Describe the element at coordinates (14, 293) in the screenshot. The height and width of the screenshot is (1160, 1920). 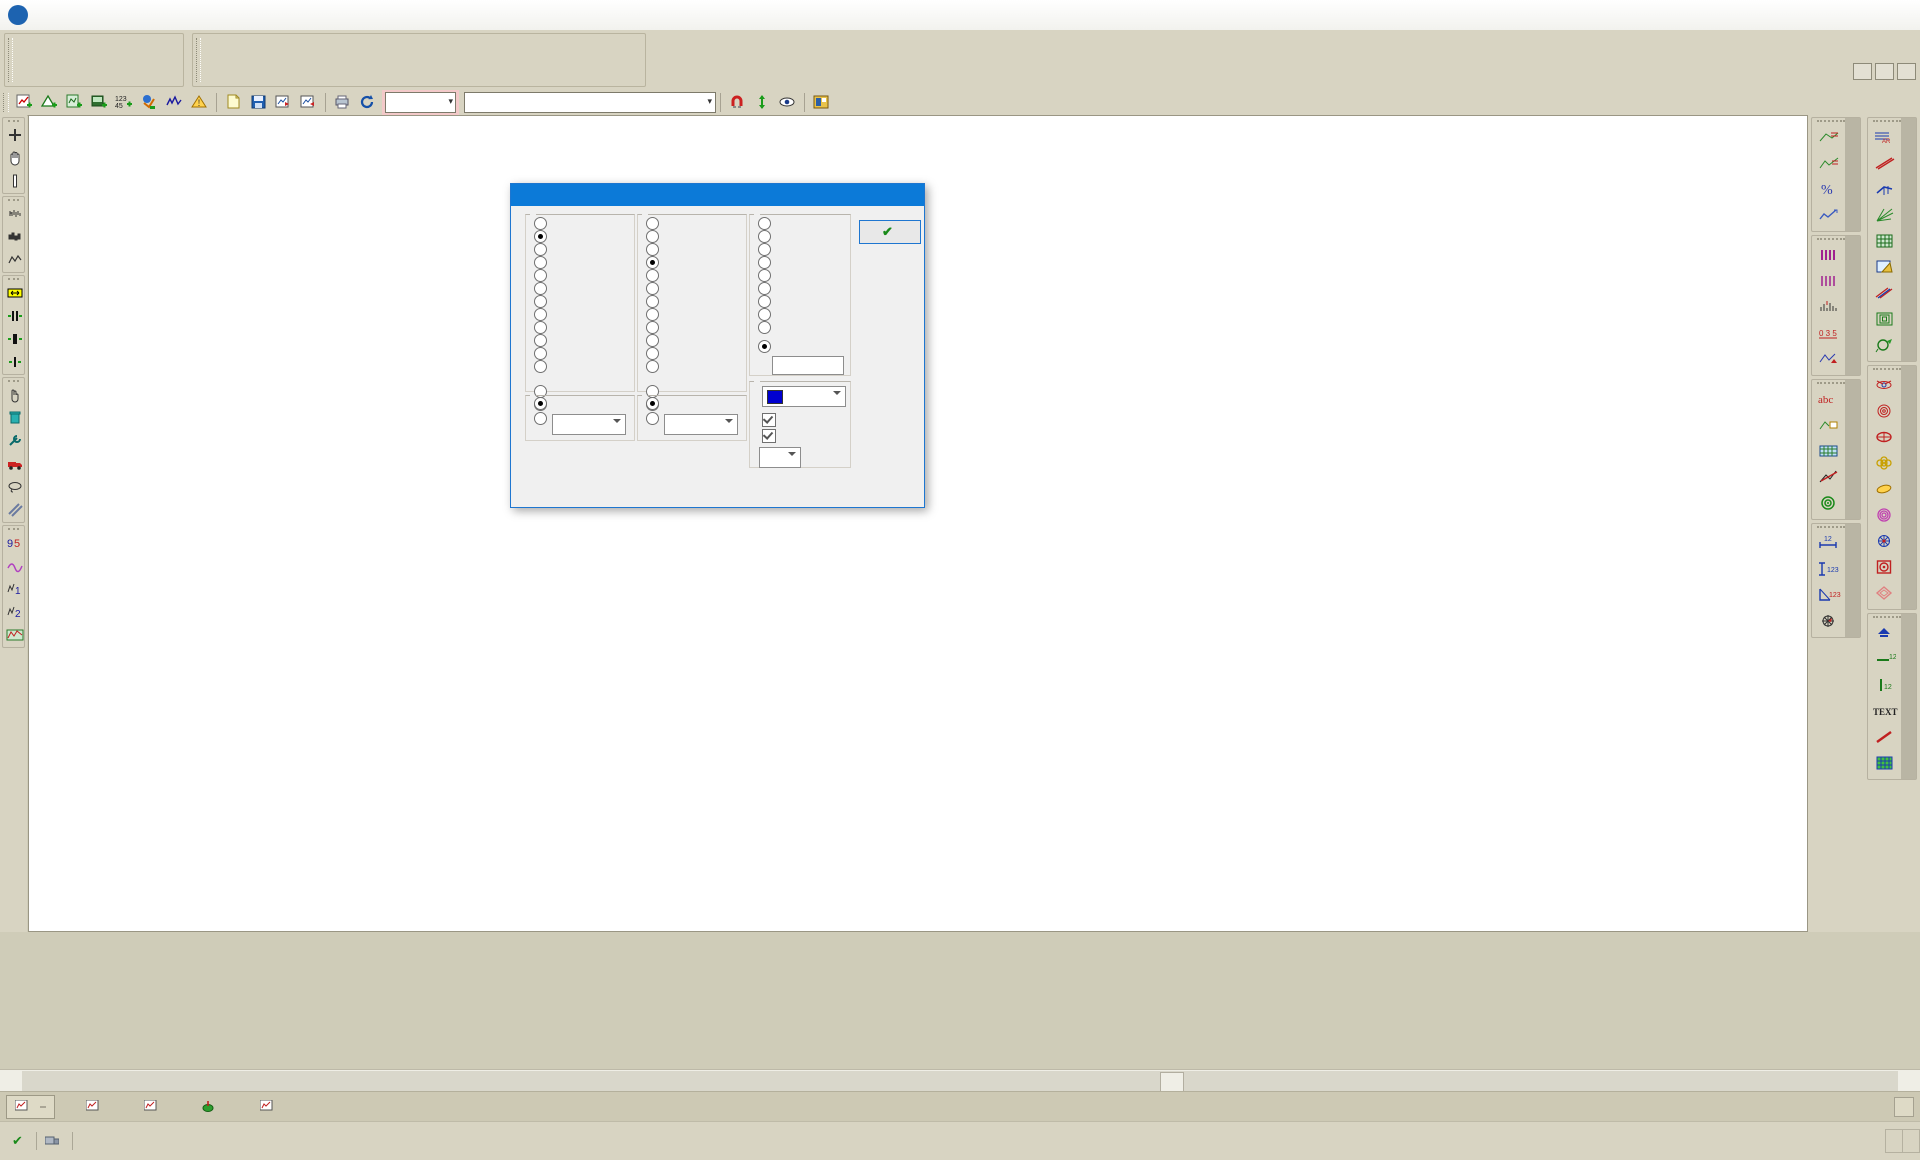
I see `span-highlight-icon` at that location.